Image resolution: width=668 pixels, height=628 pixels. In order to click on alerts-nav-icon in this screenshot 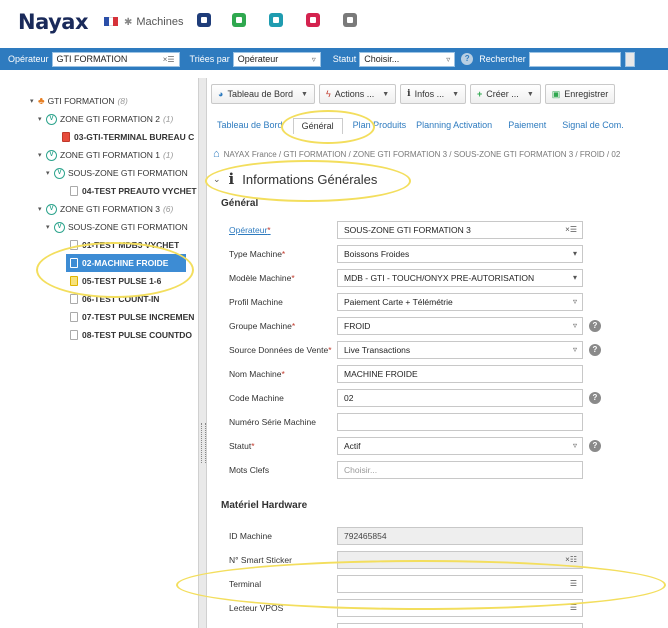, I will do `click(313, 20)`.